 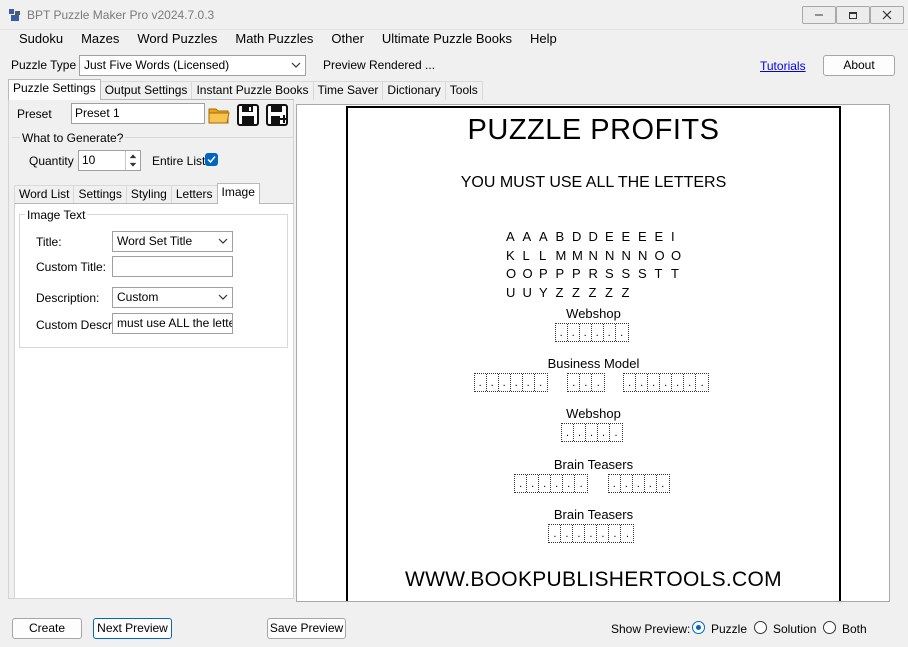 I want to click on menu-word-puzzles: Word Puzzles, so click(x=177, y=41).